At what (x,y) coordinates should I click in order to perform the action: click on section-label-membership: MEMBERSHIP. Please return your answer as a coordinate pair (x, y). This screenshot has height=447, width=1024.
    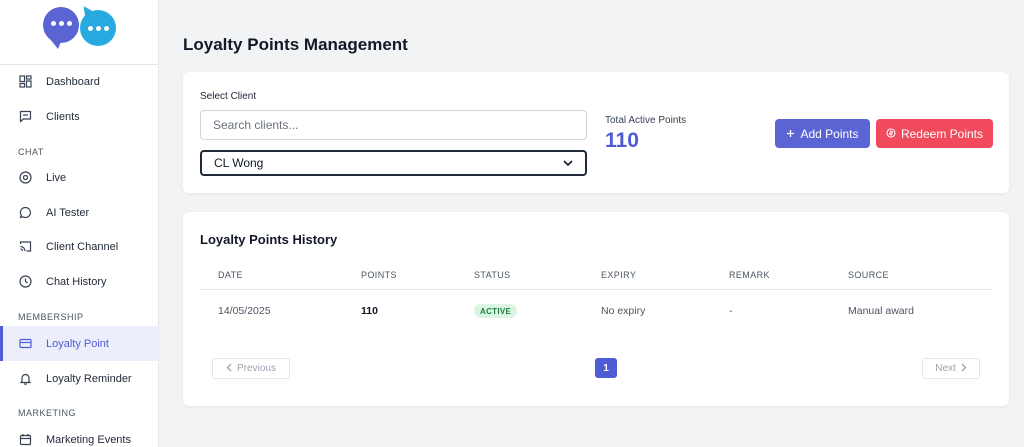
    Looking at the image, I should click on (51, 317).